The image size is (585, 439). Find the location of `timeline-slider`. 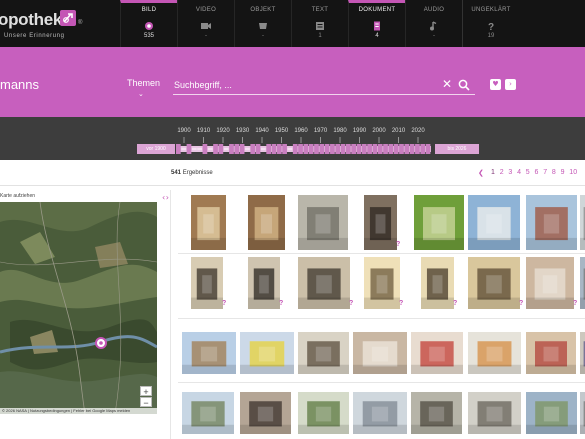

timeline-slider is located at coordinates (292, 138).